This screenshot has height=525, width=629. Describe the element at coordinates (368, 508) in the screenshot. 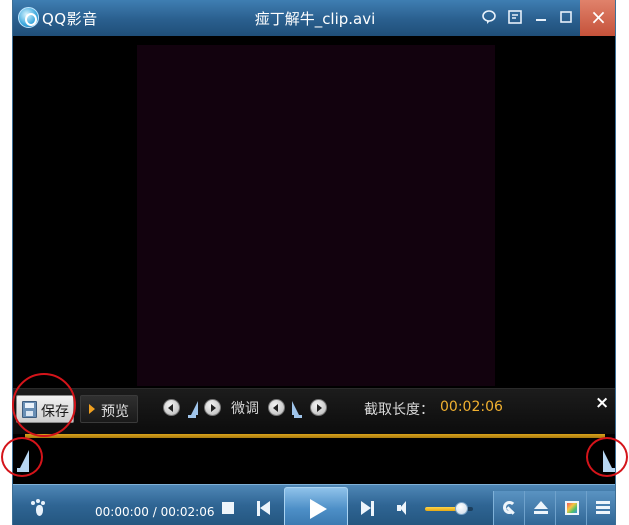

I see `next-button` at that location.